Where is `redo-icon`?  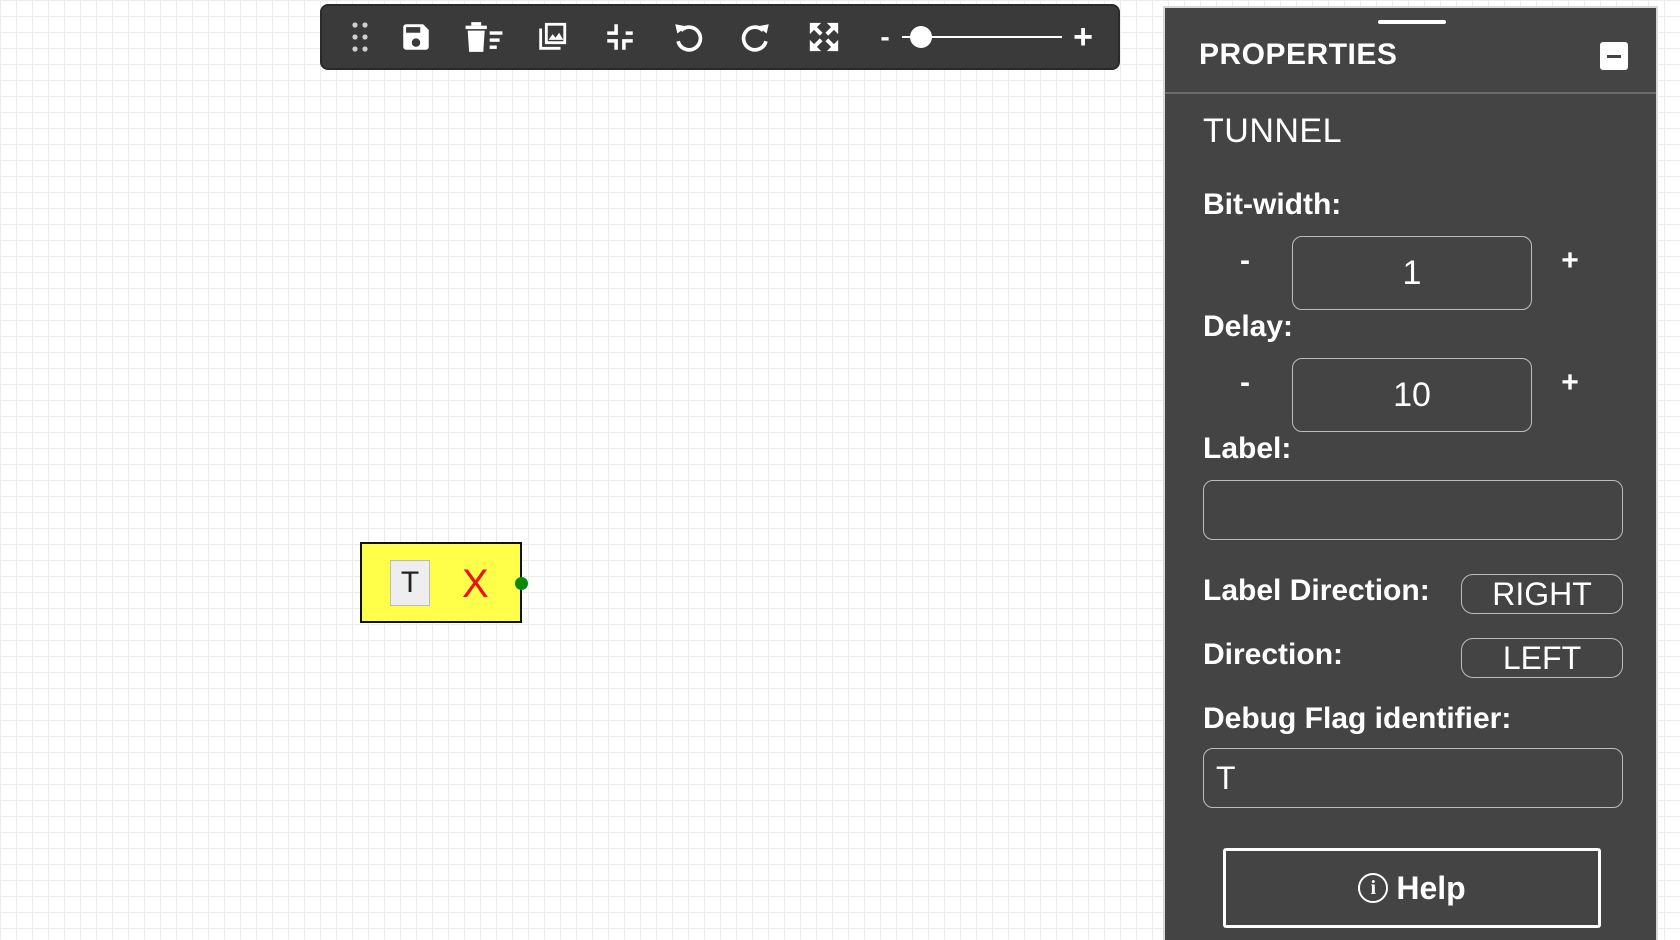 redo-icon is located at coordinates (756, 37).